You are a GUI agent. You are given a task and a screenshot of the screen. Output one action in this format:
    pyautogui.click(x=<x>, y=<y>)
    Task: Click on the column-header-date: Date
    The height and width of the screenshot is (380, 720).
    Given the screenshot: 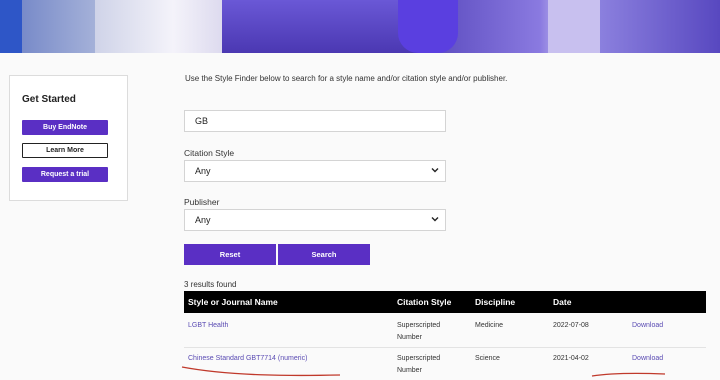 What is the action you would take?
    pyautogui.click(x=562, y=302)
    